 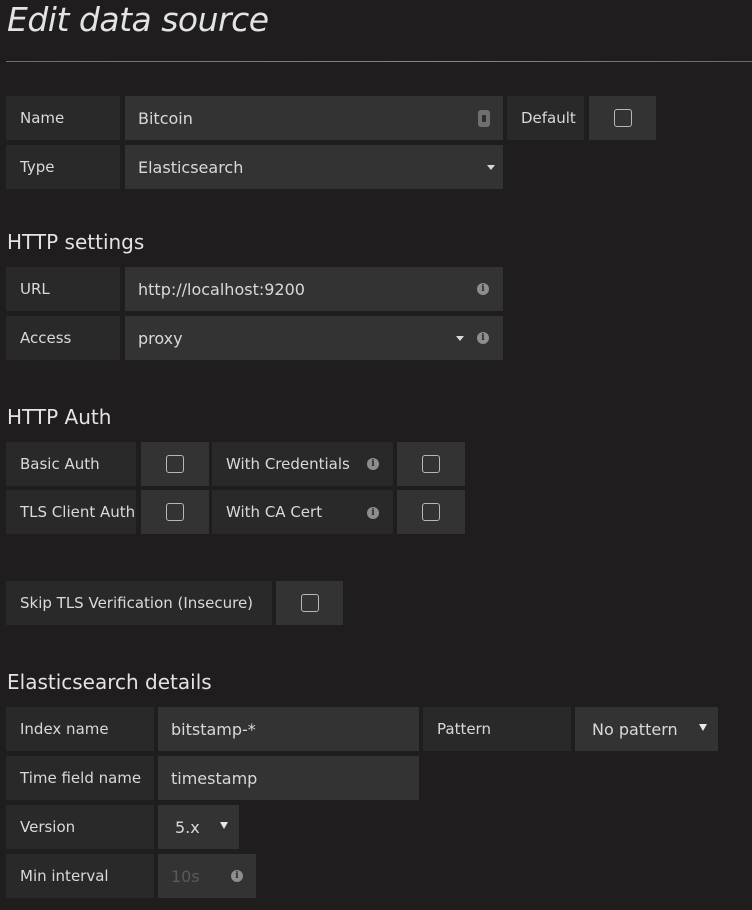 What do you see at coordinates (138, 19) in the screenshot?
I see `page-title: Edit data source` at bounding box center [138, 19].